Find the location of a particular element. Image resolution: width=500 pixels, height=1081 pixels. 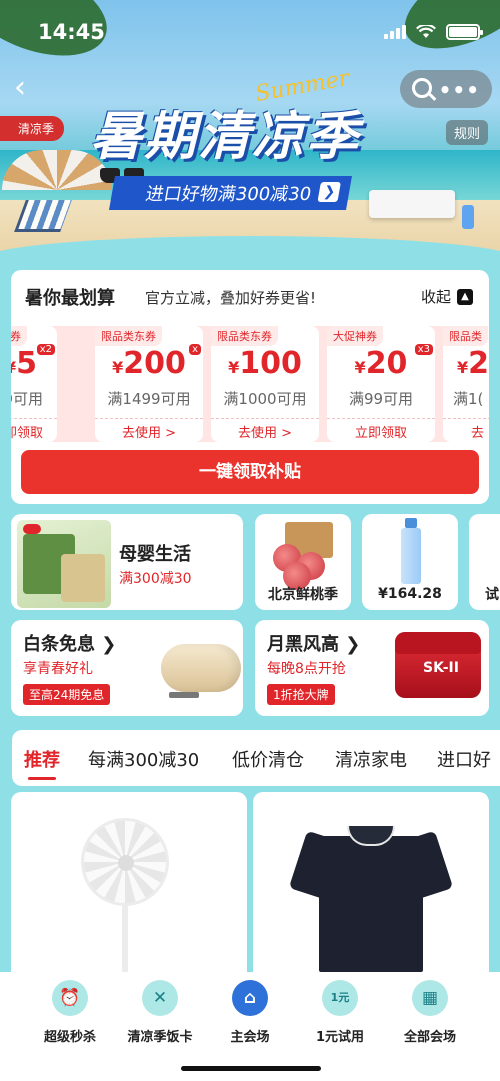

fork-knife-icon: ✕ is located at coordinates (160, 998).